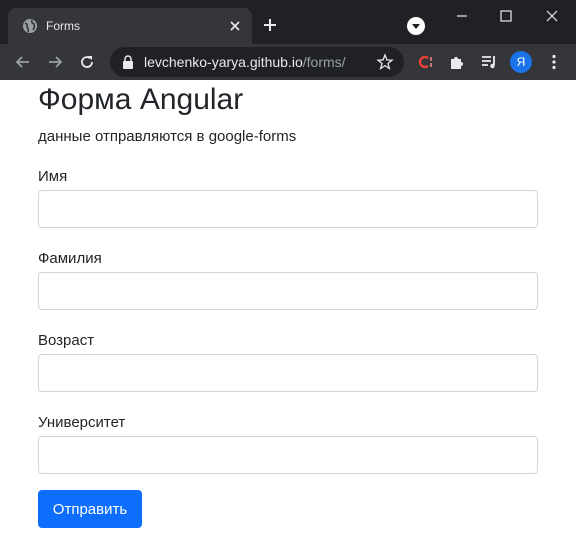 The width and height of the screenshot is (576, 540). Describe the element at coordinates (521, 62) in the screenshot. I see `profile-avatar: Я` at that location.